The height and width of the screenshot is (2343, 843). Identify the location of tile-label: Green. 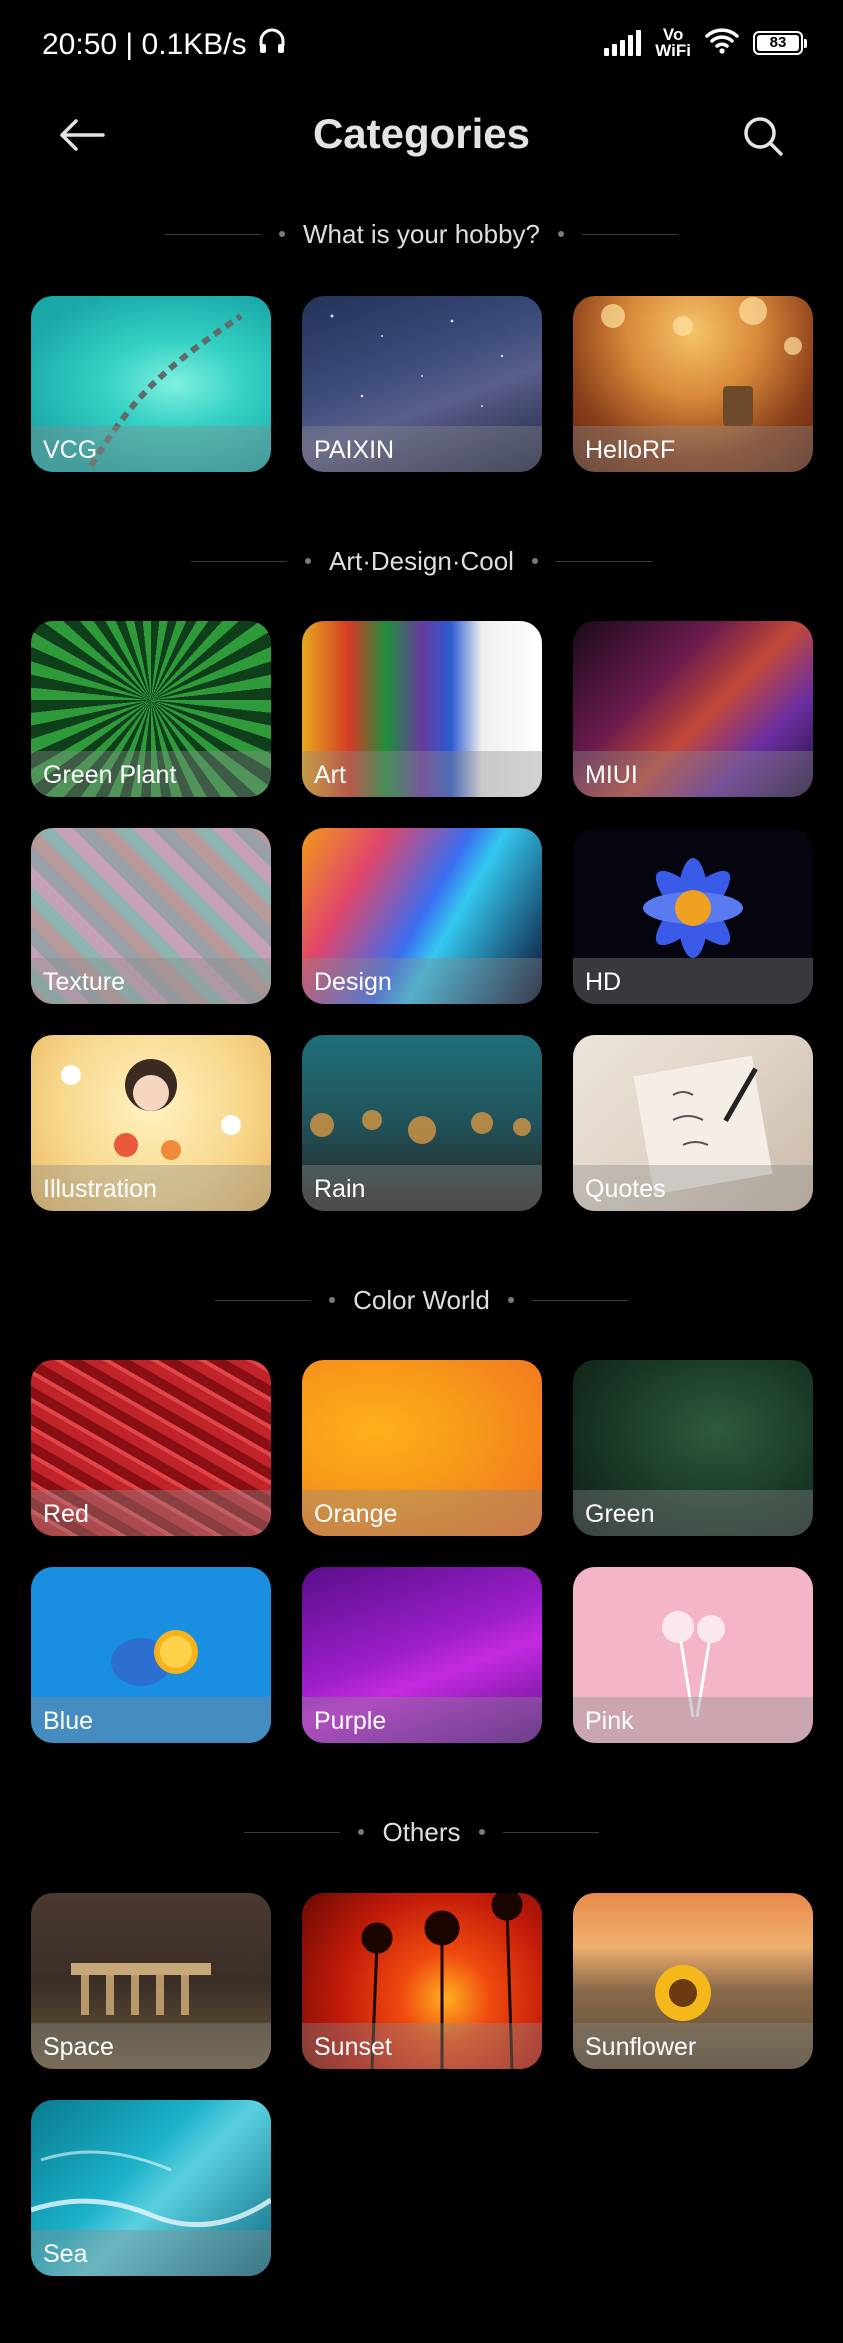
(620, 1514).